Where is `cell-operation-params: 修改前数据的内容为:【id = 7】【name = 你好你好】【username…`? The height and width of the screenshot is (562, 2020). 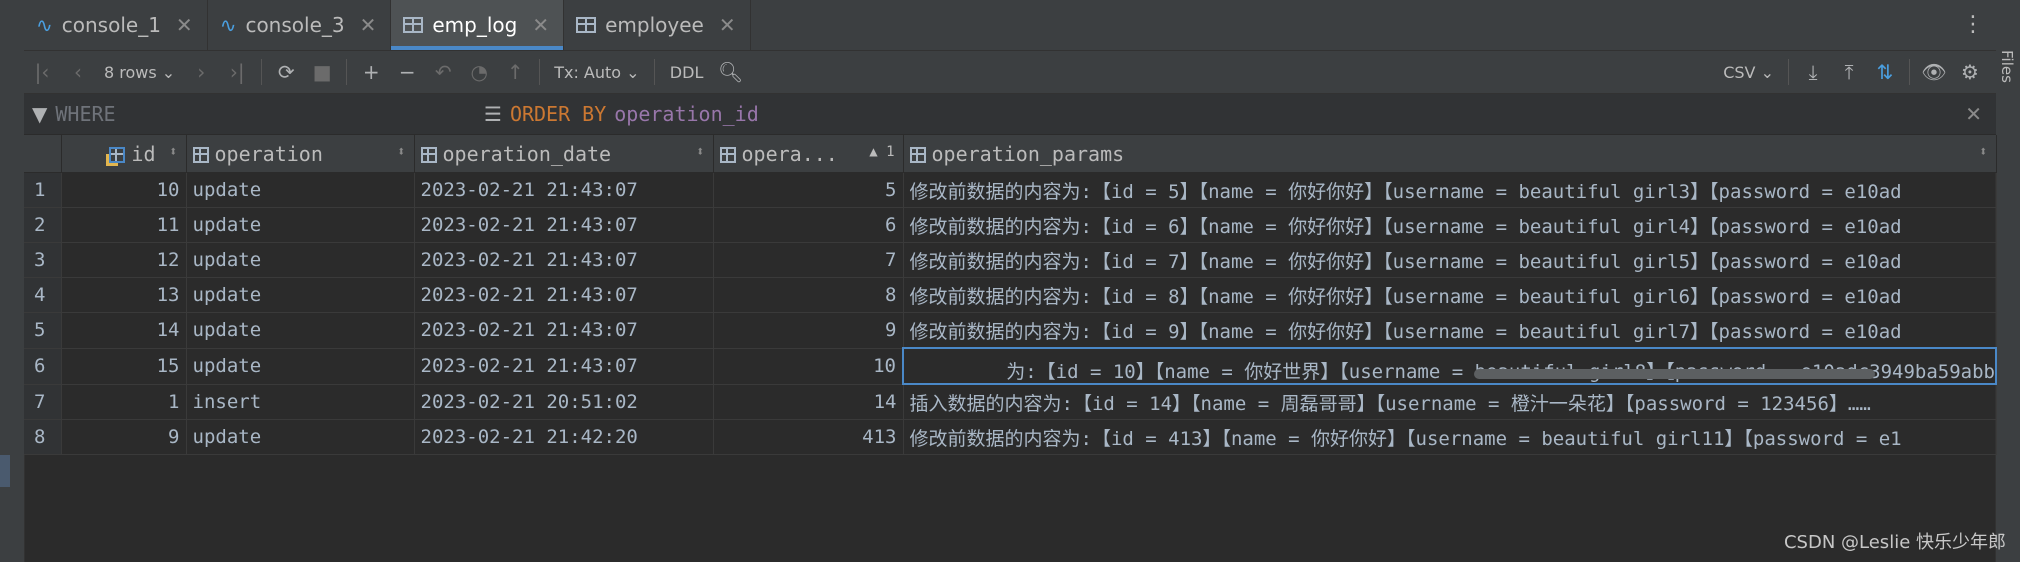
cell-operation-params: 修改前数据的内容为:【id = 7】【name = 你好你好】【username… is located at coordinates (1450, 260).